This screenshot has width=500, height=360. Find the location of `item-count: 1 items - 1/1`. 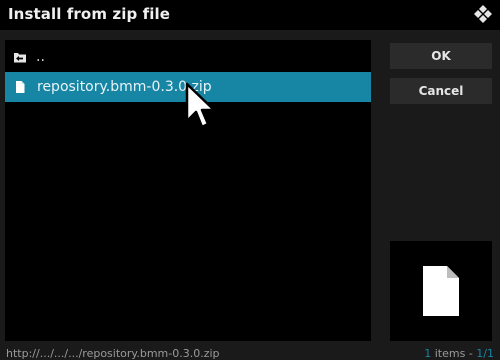

item-count: 1 items - 1/1 is located at coordinates (459, 353).